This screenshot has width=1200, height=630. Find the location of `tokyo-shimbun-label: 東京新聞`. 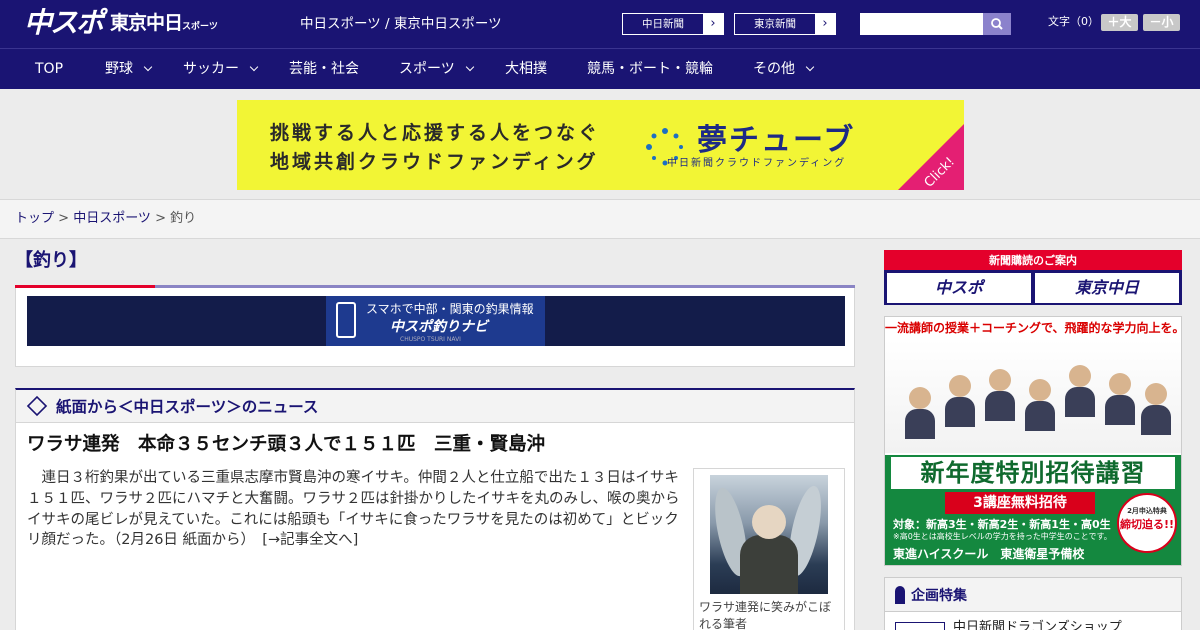

tokyo-shimbun-label: 東京新聞 is located at coordinates (775, 24).